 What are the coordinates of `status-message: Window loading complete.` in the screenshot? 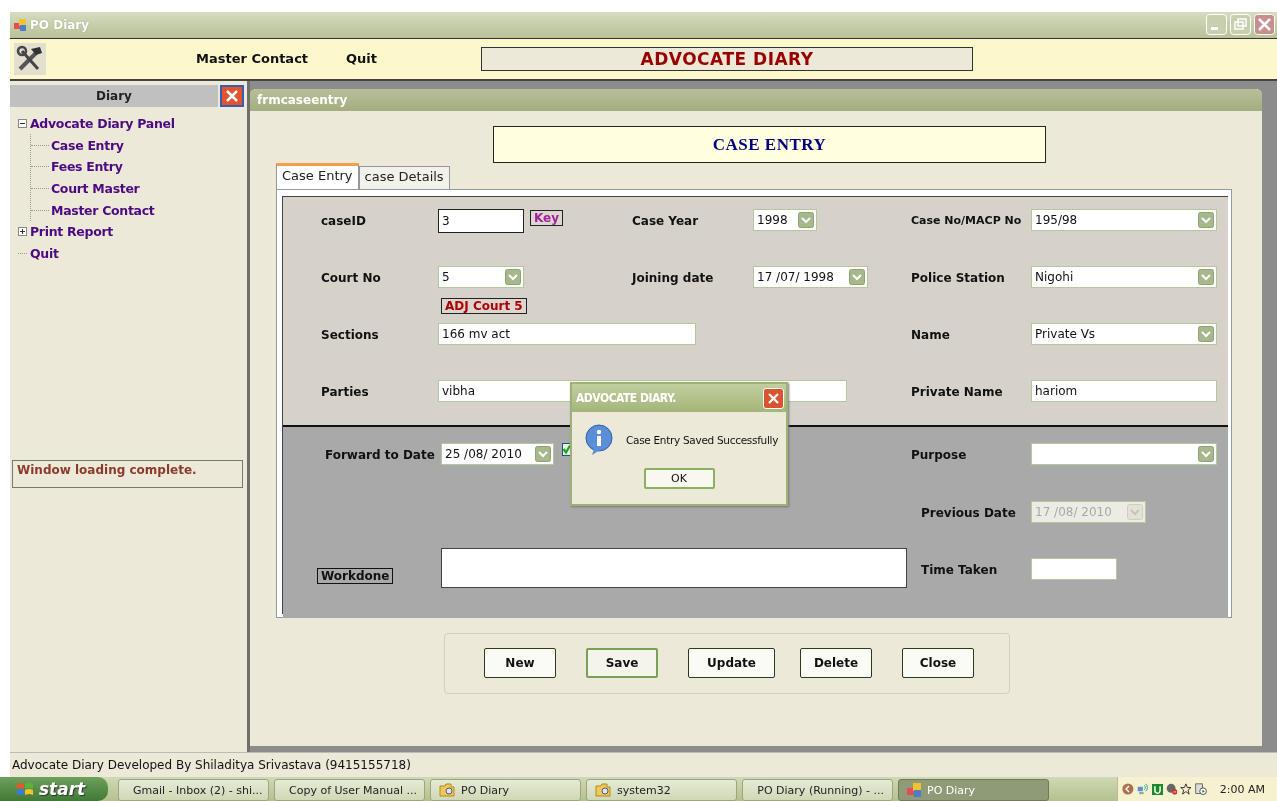 It's located at (127, 474).